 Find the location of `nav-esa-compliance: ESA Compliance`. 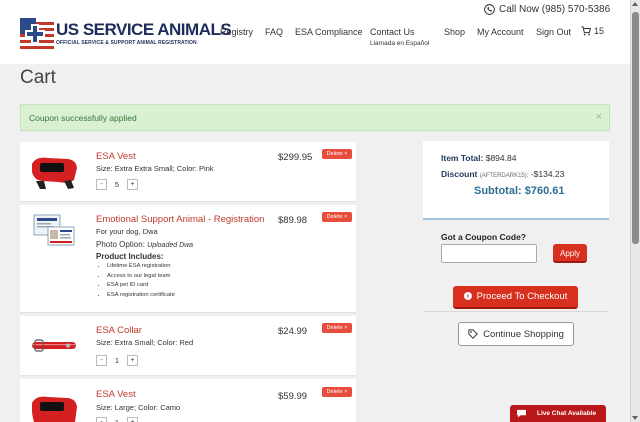

nav-esa-compliance: ESA Compliance is located at coordinates (329, 32).